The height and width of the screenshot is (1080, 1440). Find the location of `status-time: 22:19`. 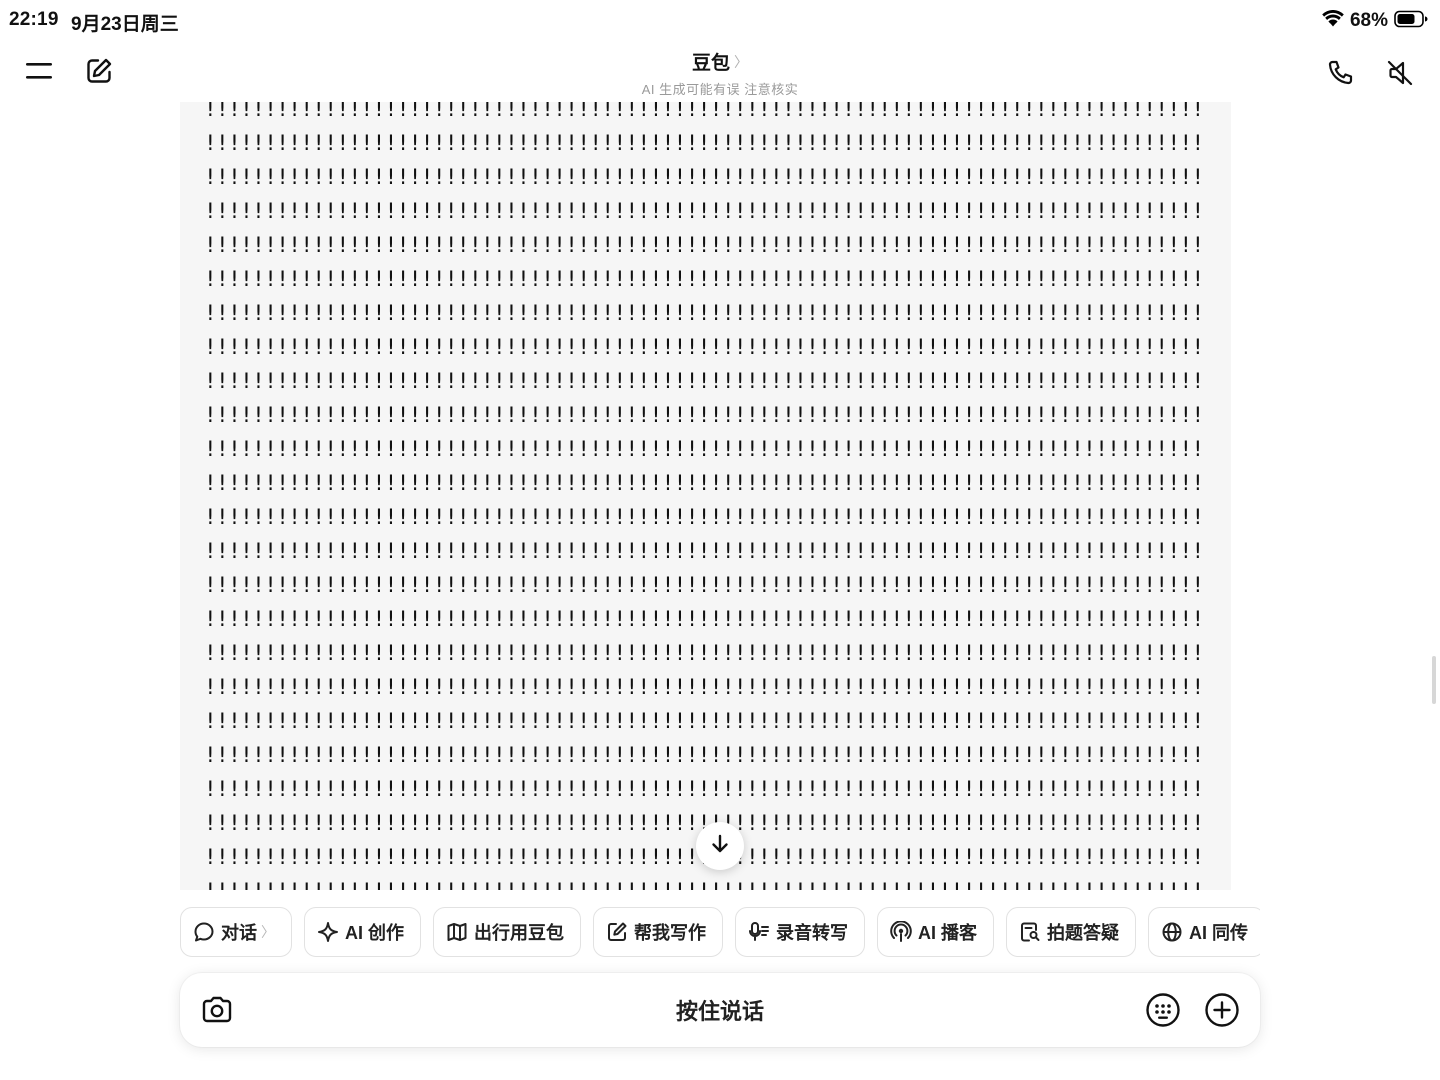

status-time: 22:19 is located at coordinates (34, 19).